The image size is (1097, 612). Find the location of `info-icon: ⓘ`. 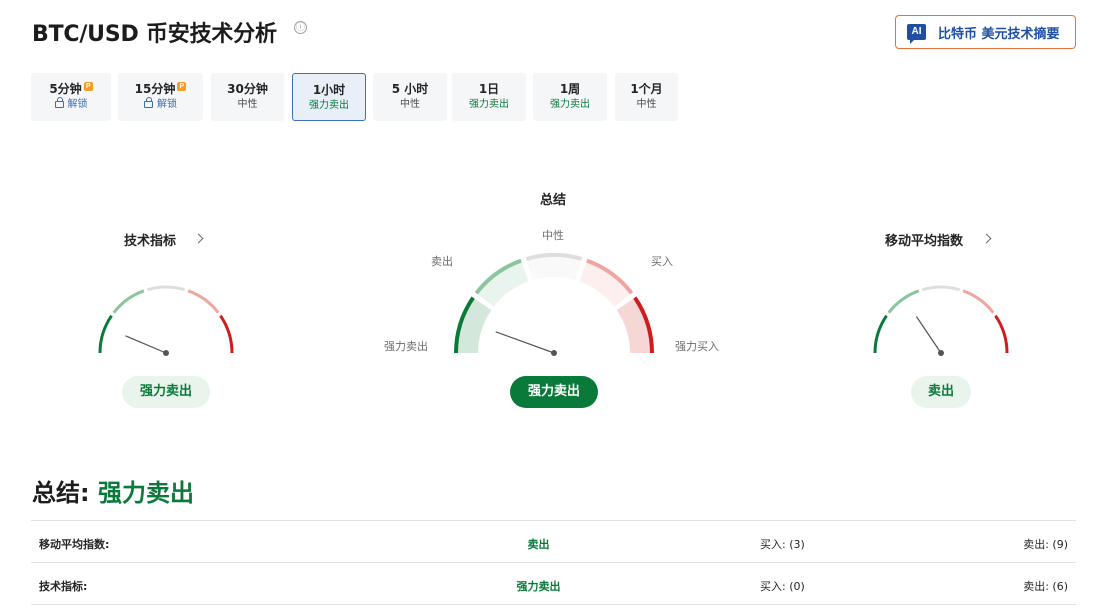

info-icon: ⓘ is located at coordinates (300, 27).